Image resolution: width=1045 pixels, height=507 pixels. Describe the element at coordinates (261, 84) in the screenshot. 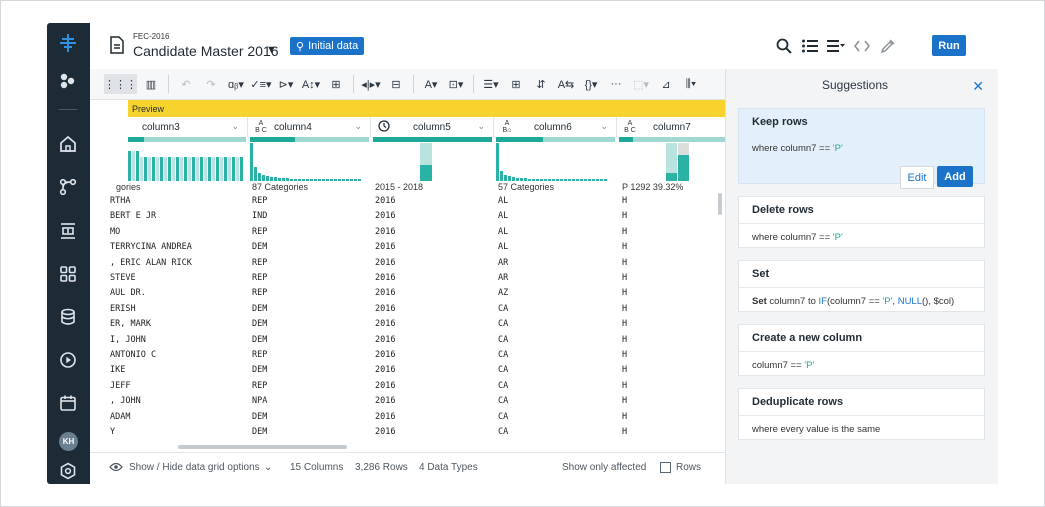

I see `validate-icon: ✓≡▾` at that location.